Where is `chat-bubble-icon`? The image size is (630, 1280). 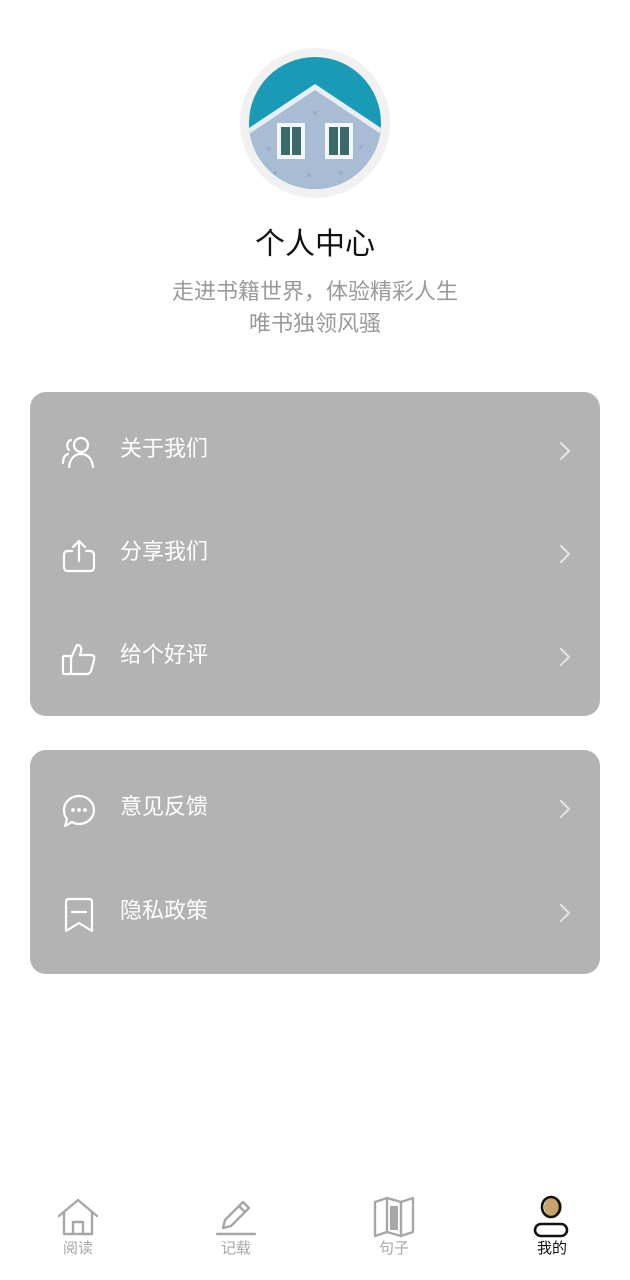
chat-bubble-icon is located at coordinates (79, 811).